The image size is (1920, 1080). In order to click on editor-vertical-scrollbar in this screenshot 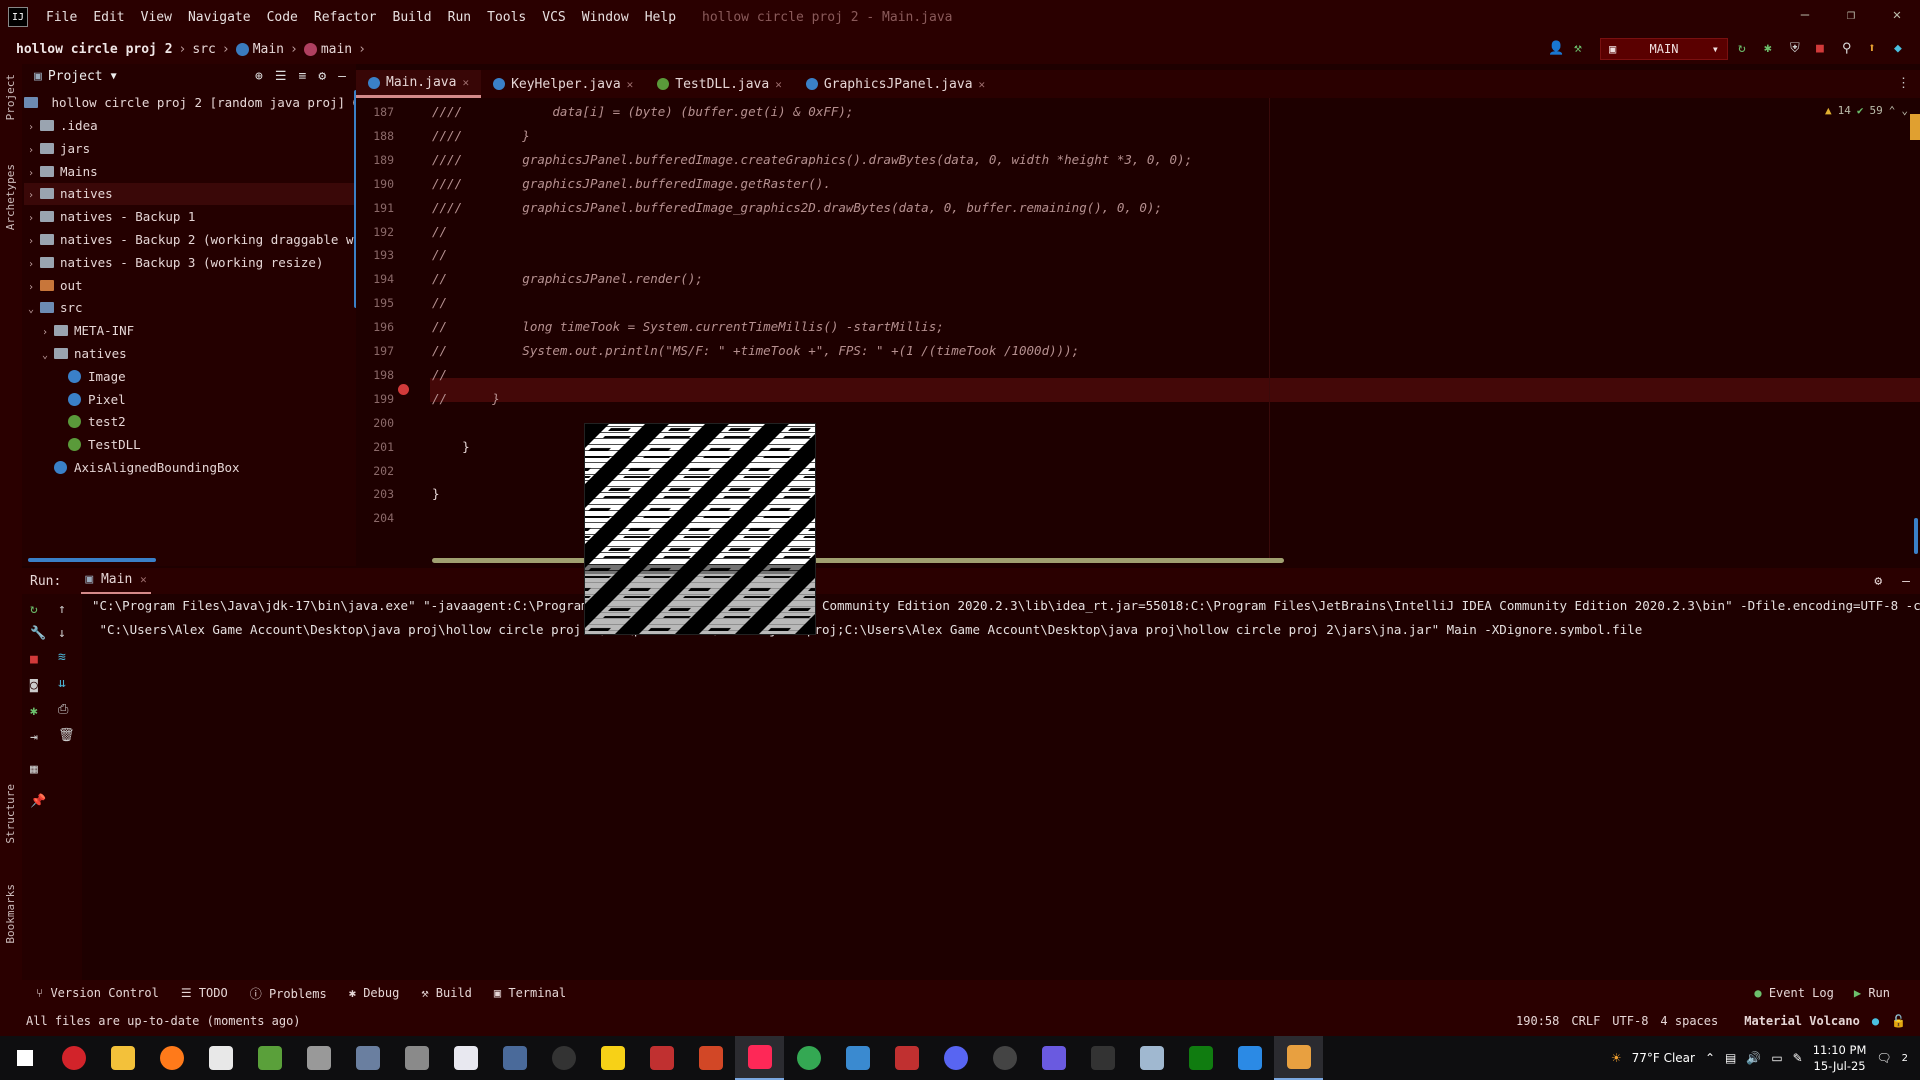, I will do `click(1916, 536)`.